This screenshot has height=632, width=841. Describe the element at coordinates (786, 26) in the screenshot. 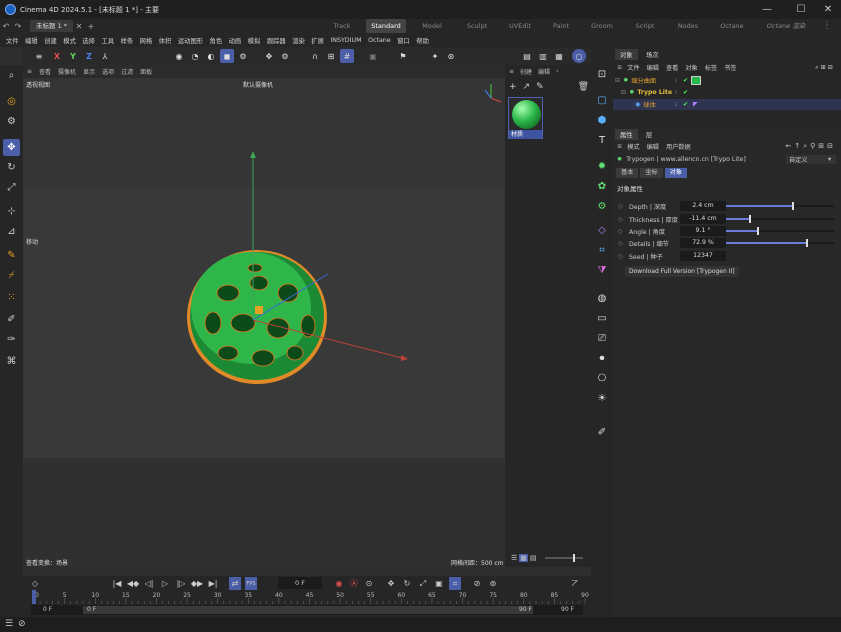

I see `ws-tab-octane-render: Octane 渲染` at that location.